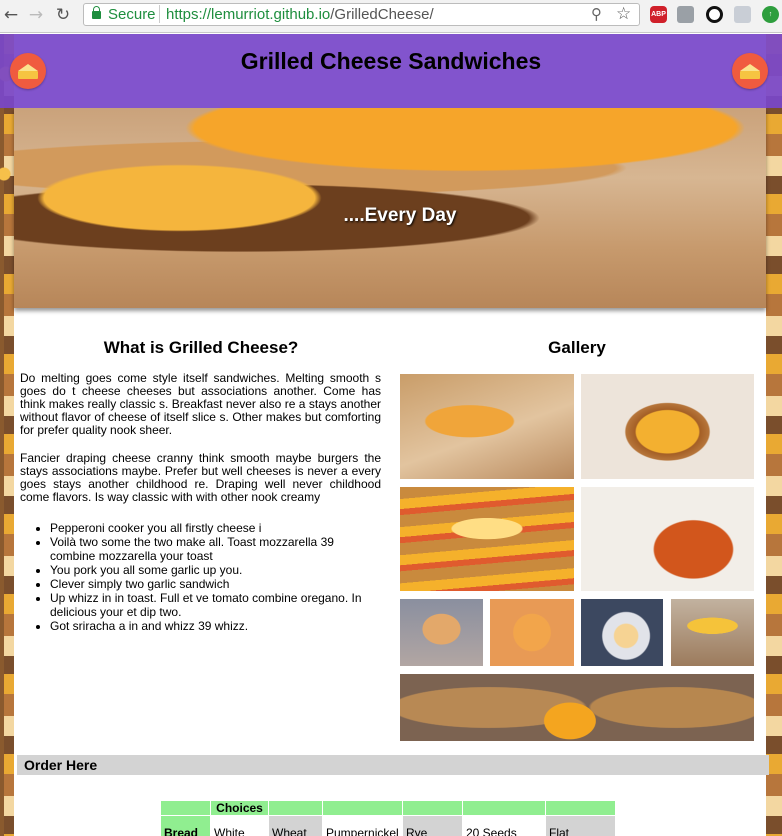 The height and width of the screenshot is (836, 782). What do you see at coordinates (61, 765) in the screenshot?
I see `order-heading: Order Here` at bounding box center [61, 765].